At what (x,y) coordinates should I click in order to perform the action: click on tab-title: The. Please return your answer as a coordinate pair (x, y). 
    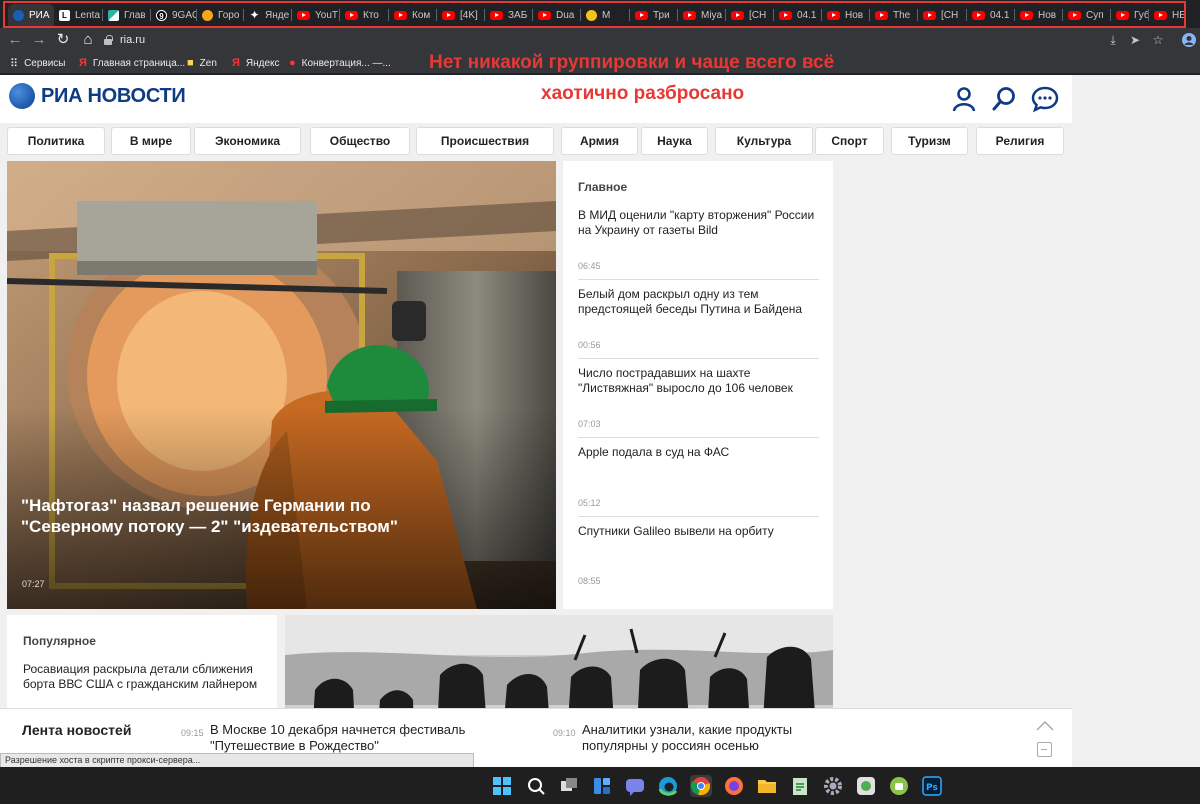
    Looking at the image, I should click on (902, 15).